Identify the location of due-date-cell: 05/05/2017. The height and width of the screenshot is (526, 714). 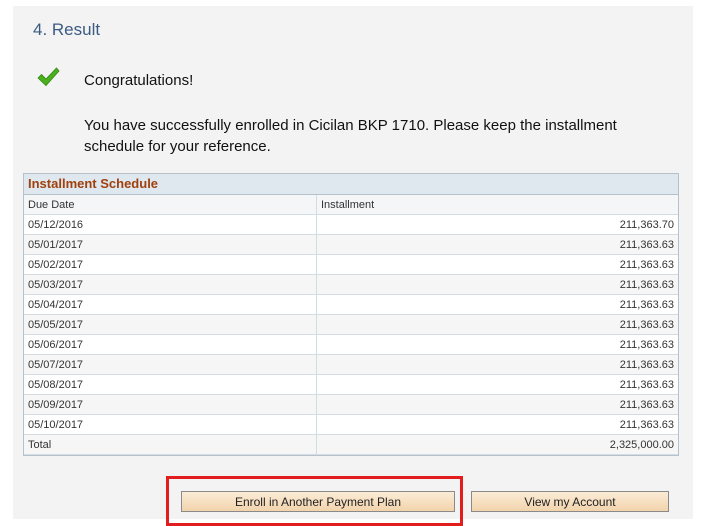
(170, 324).